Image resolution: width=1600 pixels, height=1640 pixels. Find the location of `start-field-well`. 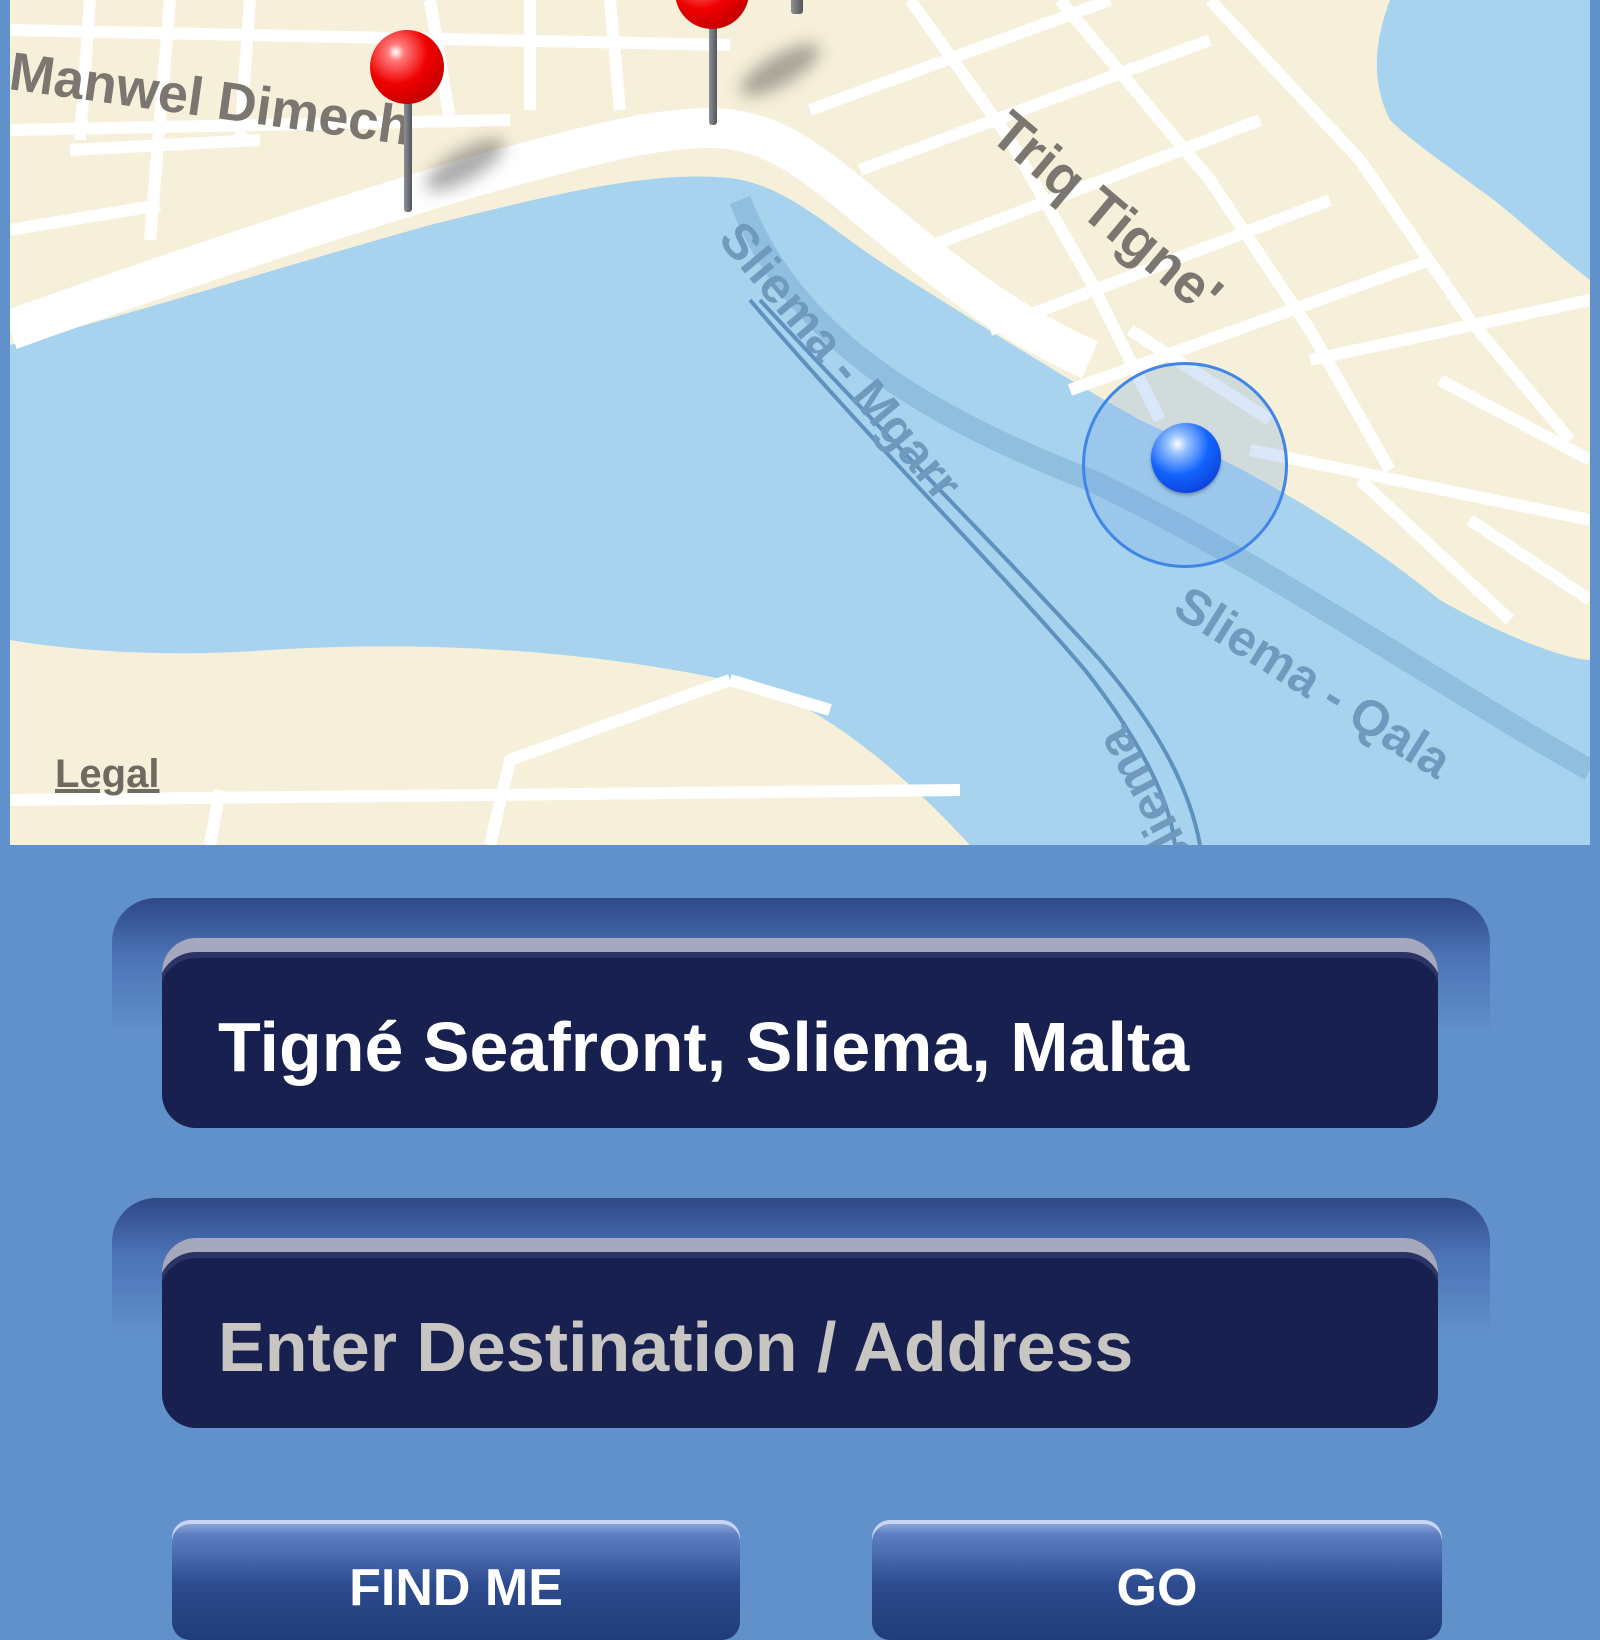

start-field-well is located at coordinates (801, 1013).